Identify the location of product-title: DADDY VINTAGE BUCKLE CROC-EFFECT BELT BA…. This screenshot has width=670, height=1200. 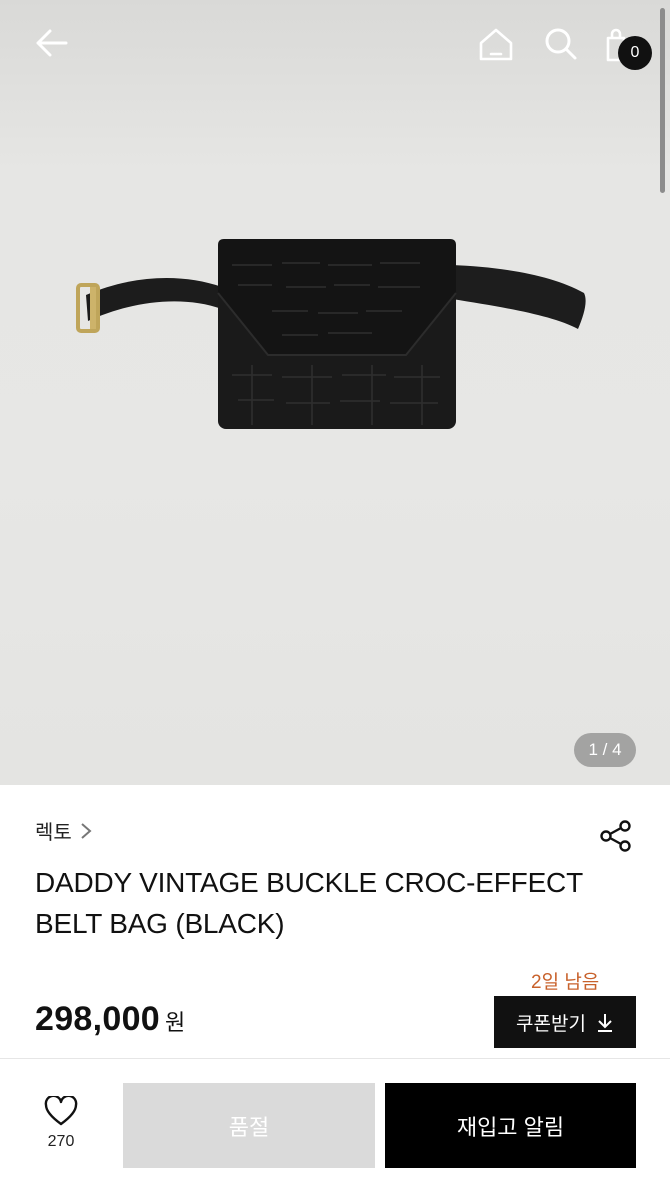
(309, 903).